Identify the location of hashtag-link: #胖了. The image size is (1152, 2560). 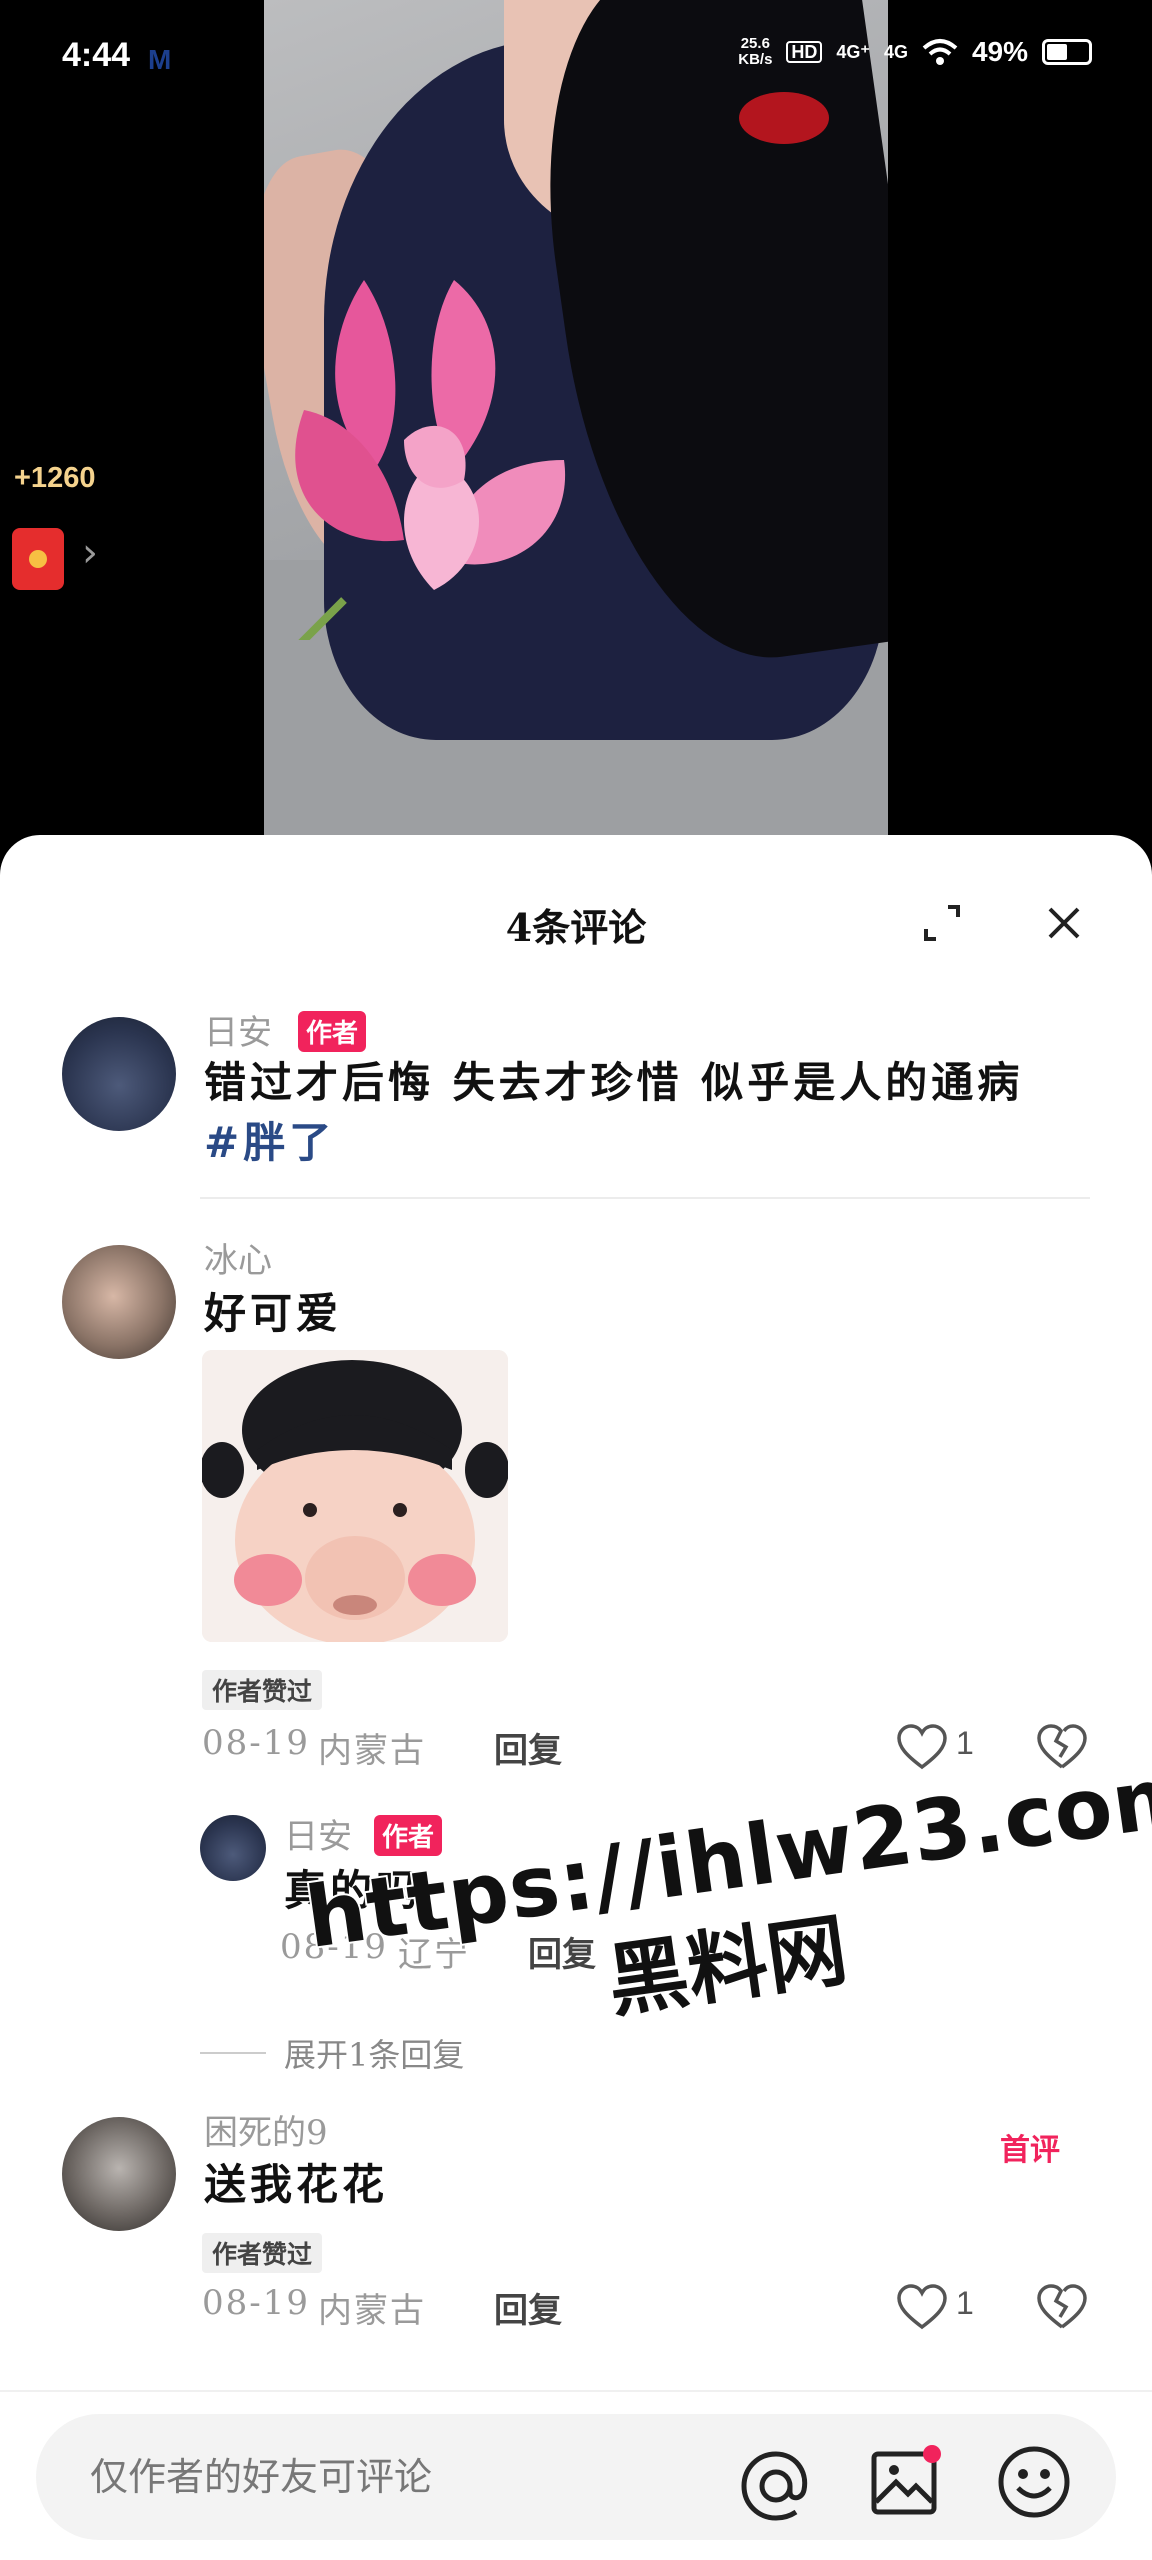
(269, 1142).